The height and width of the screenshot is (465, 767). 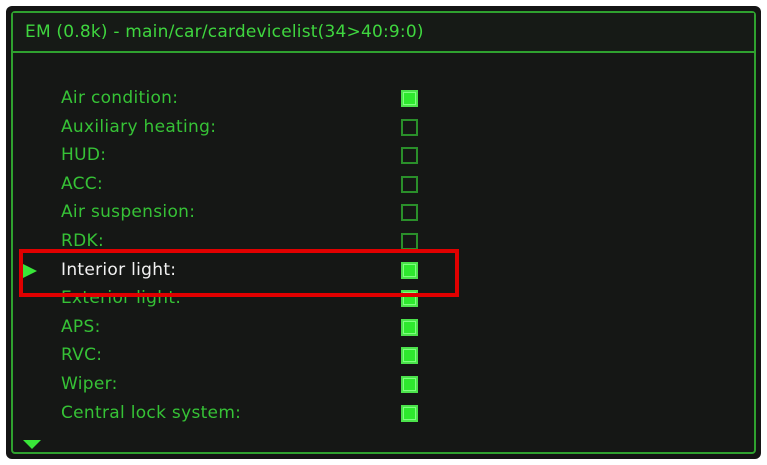 What do you see at coordinates (29, 270) in the screenshot?
I see `selection-pointer-icon` at bounding box center [29, 270].